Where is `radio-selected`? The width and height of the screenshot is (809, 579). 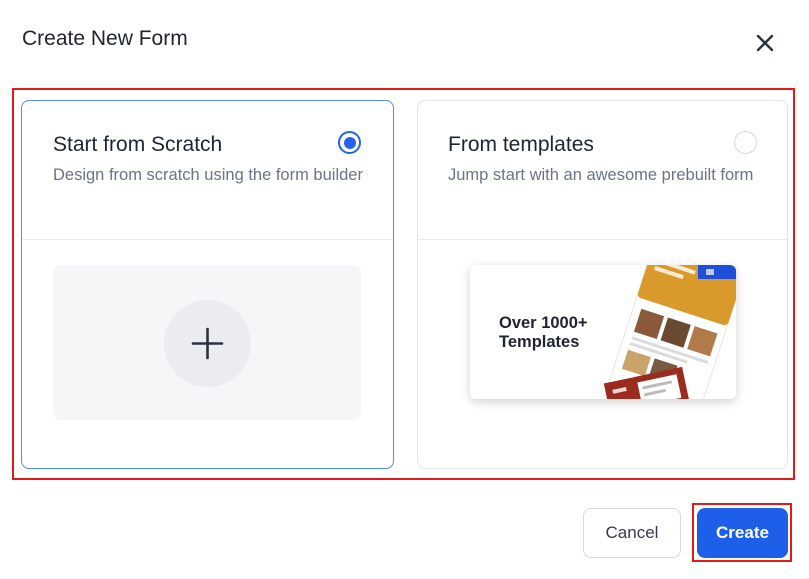
radio-selected is located at coordinates (349, 142).